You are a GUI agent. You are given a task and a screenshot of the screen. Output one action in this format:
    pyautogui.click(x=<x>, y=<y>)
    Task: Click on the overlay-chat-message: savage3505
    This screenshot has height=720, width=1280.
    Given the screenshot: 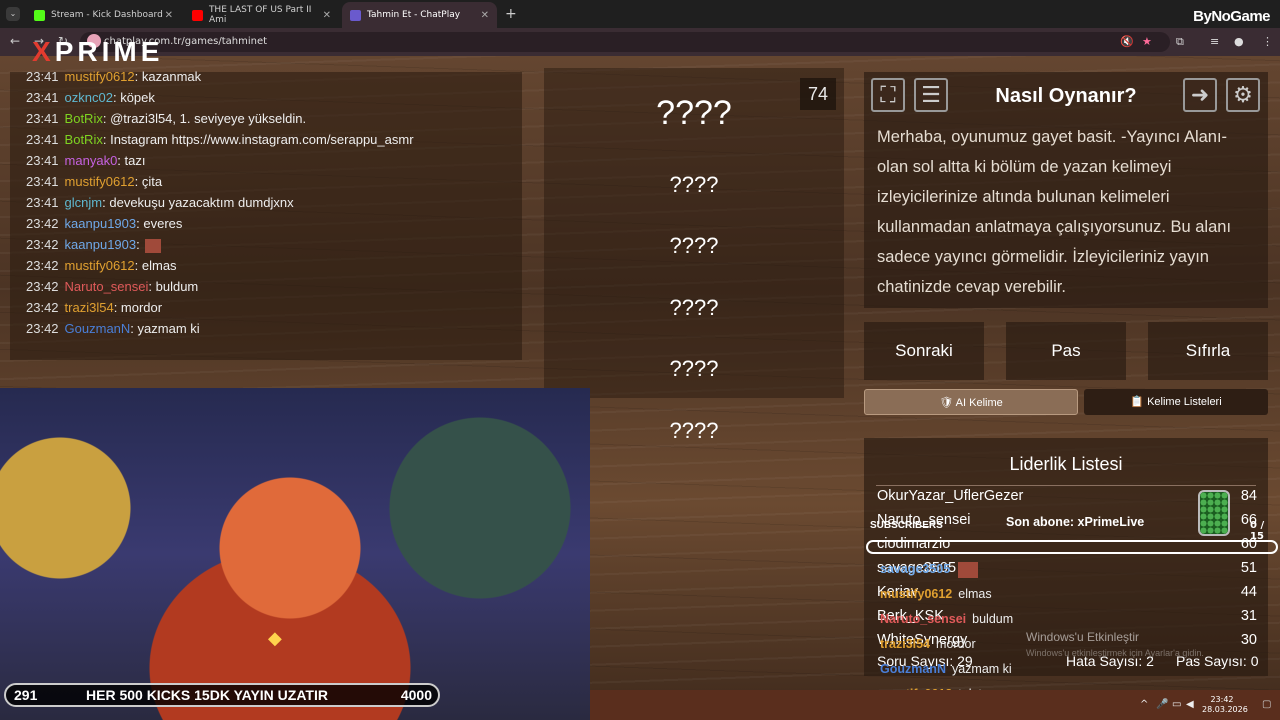 What is the action you would take?
    pyautogui.click(x=929, y=570)
    